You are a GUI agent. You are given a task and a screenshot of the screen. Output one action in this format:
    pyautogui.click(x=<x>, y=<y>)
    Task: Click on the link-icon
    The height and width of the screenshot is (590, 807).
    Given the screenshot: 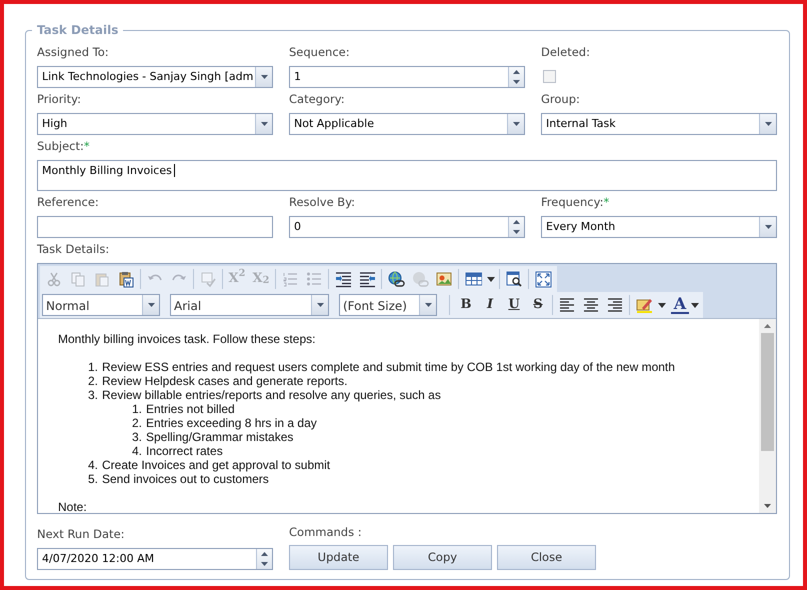 What is the action you would take?
    pyautogui.click(x=396, y=279)
    